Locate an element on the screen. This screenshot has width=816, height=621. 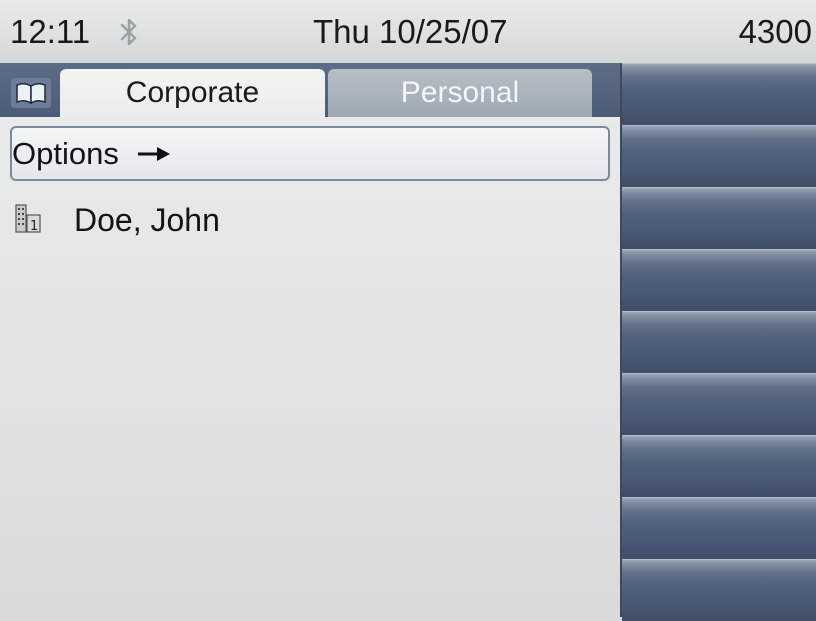
status-bar: 12:11 Thu 10/25/07 4300 is located at coordinates (408, 31).